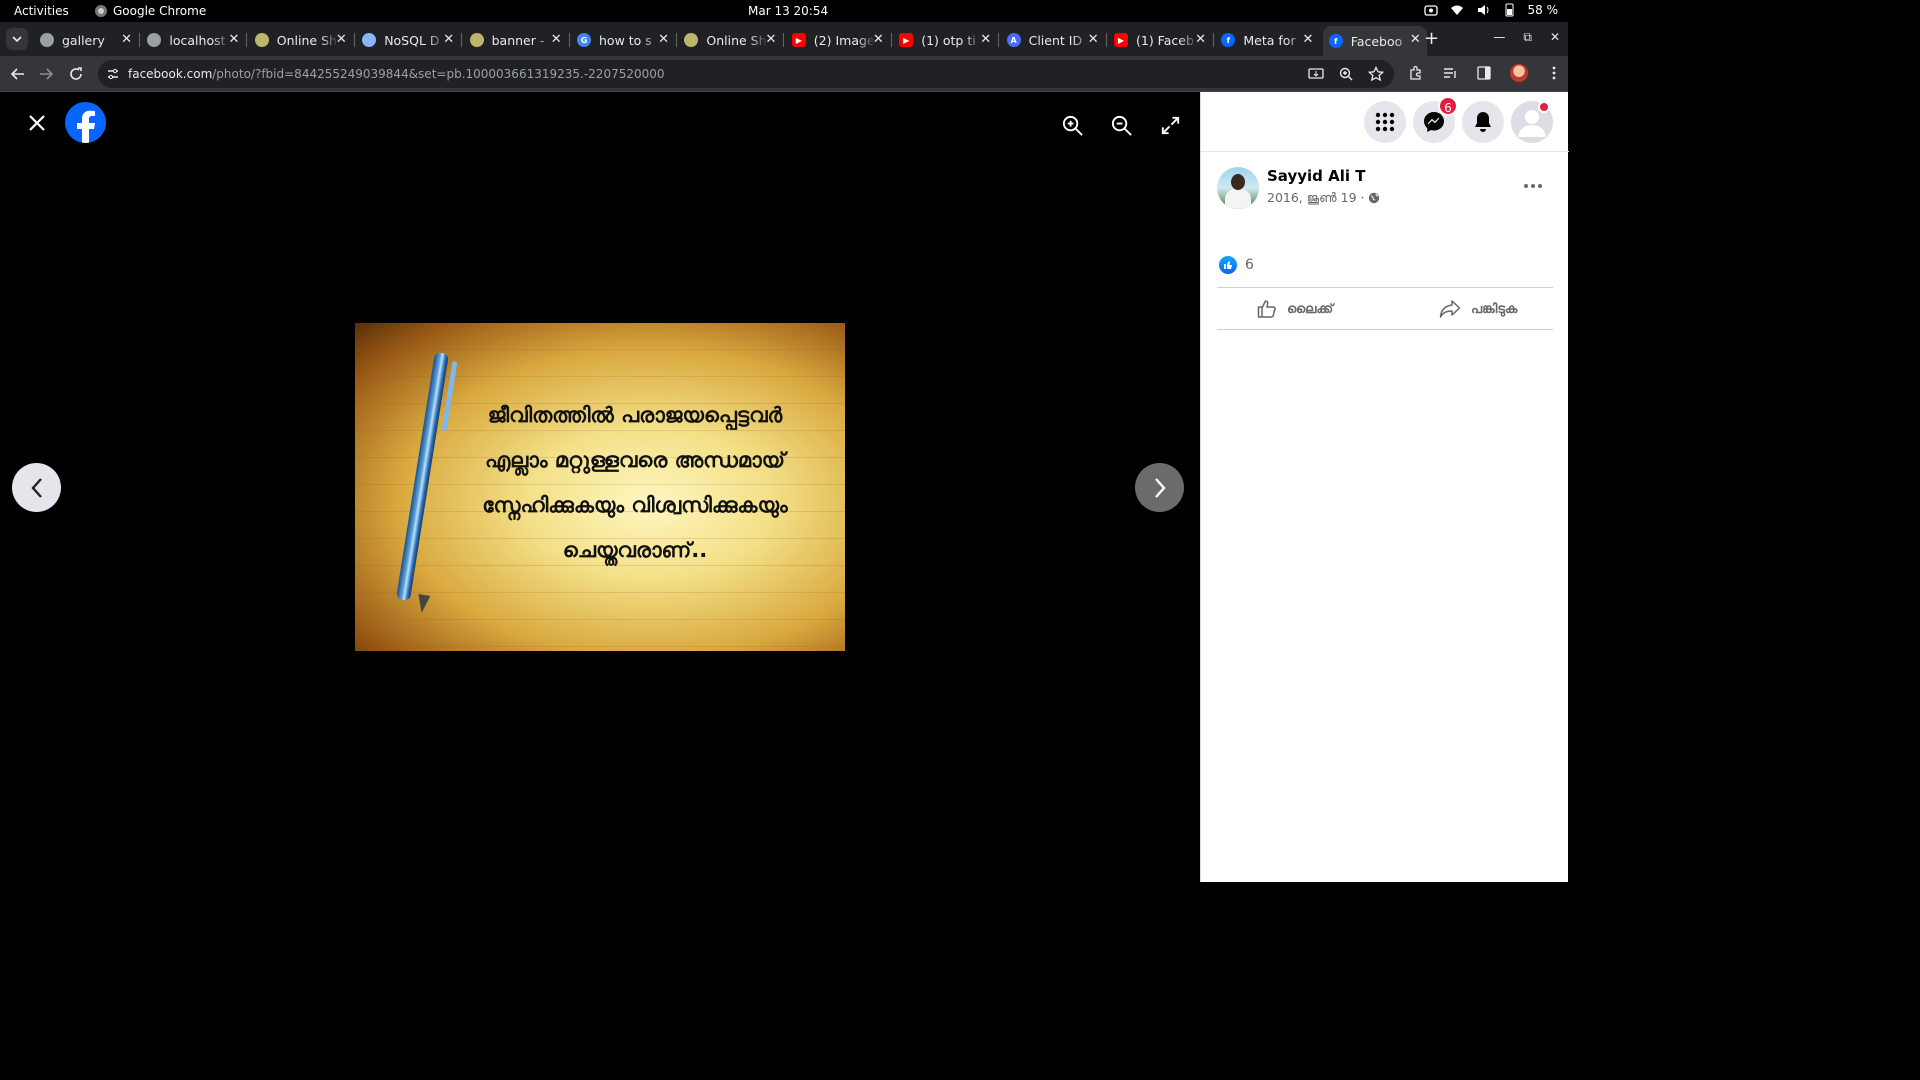 The height and width of the screenshot is (1080, 1920). I want to click on browser-tab: ▶ (1) otp ti ✕, so click(946, 40).